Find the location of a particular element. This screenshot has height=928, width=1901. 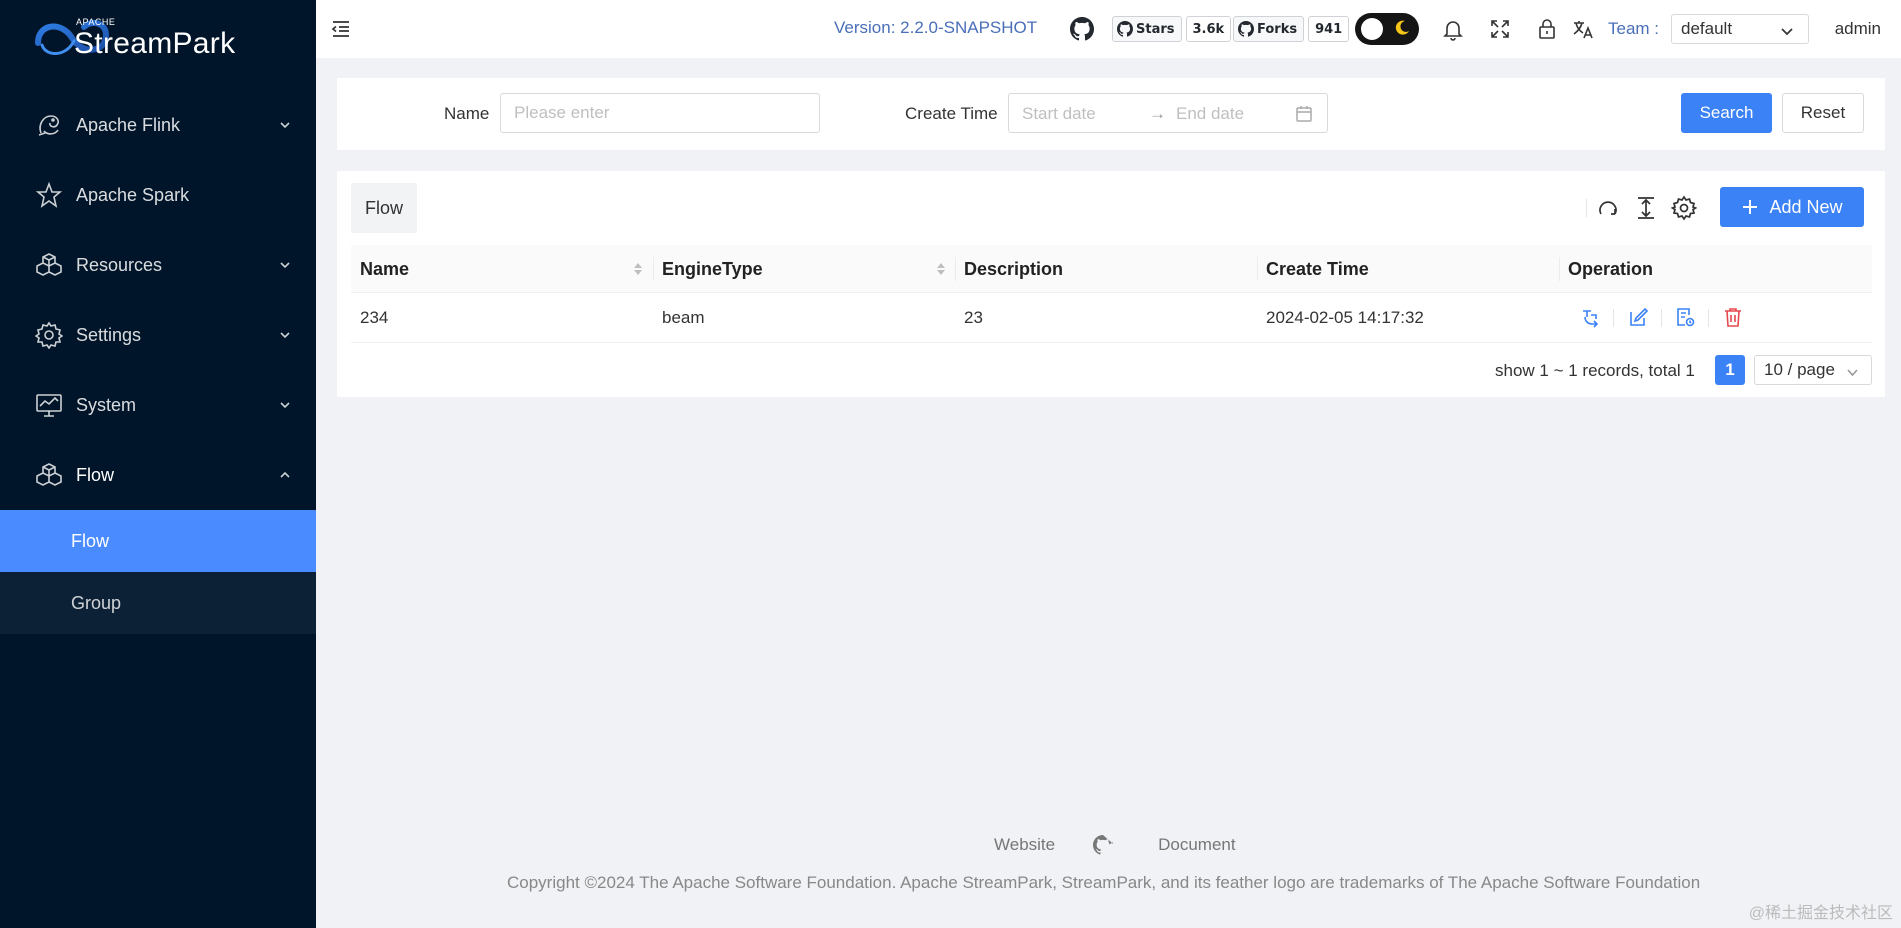

calendar-icon is located at coordinates (1304, 114).